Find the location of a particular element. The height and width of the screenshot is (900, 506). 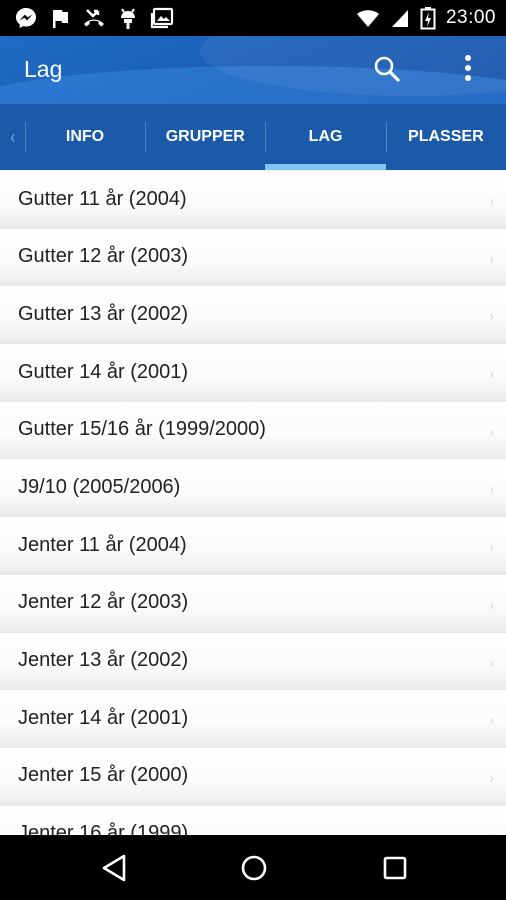

system-nav-bar is located at coordinates (253, 867).